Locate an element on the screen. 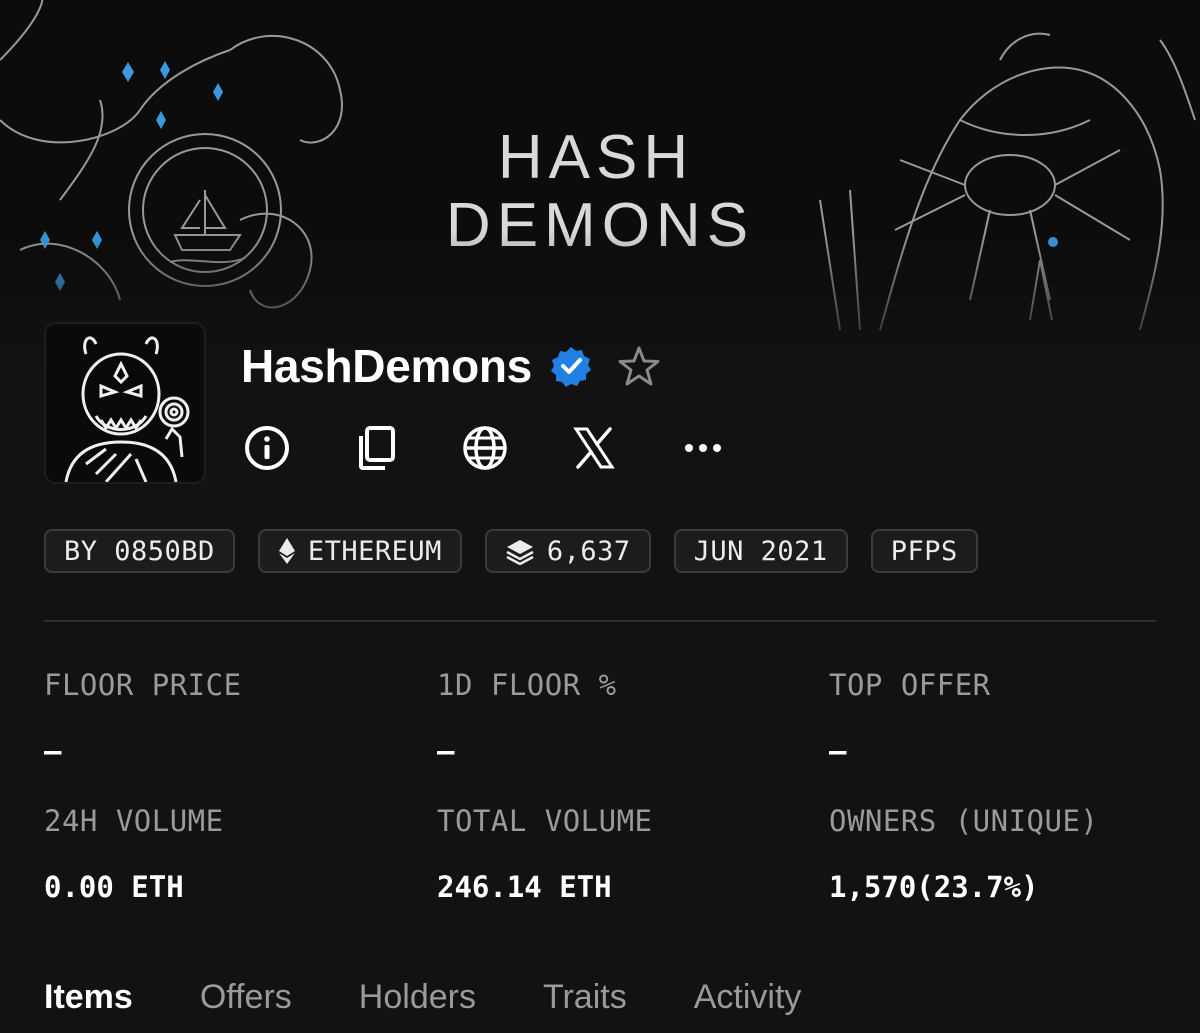  stat-label: TOTAL VOLUME is located at coordinates (545, 821).